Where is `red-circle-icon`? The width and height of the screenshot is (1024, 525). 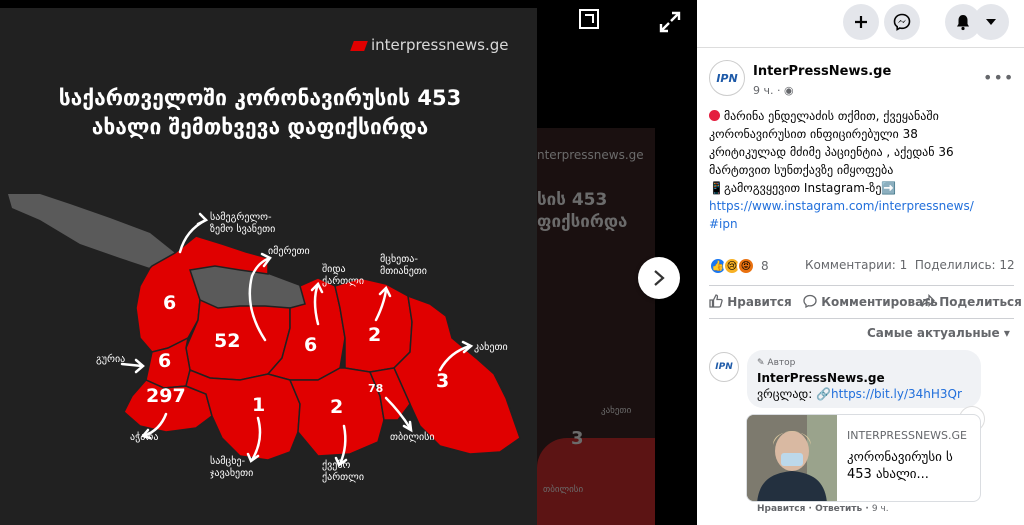
red-circle-icon is located at coordinates (714, 115).